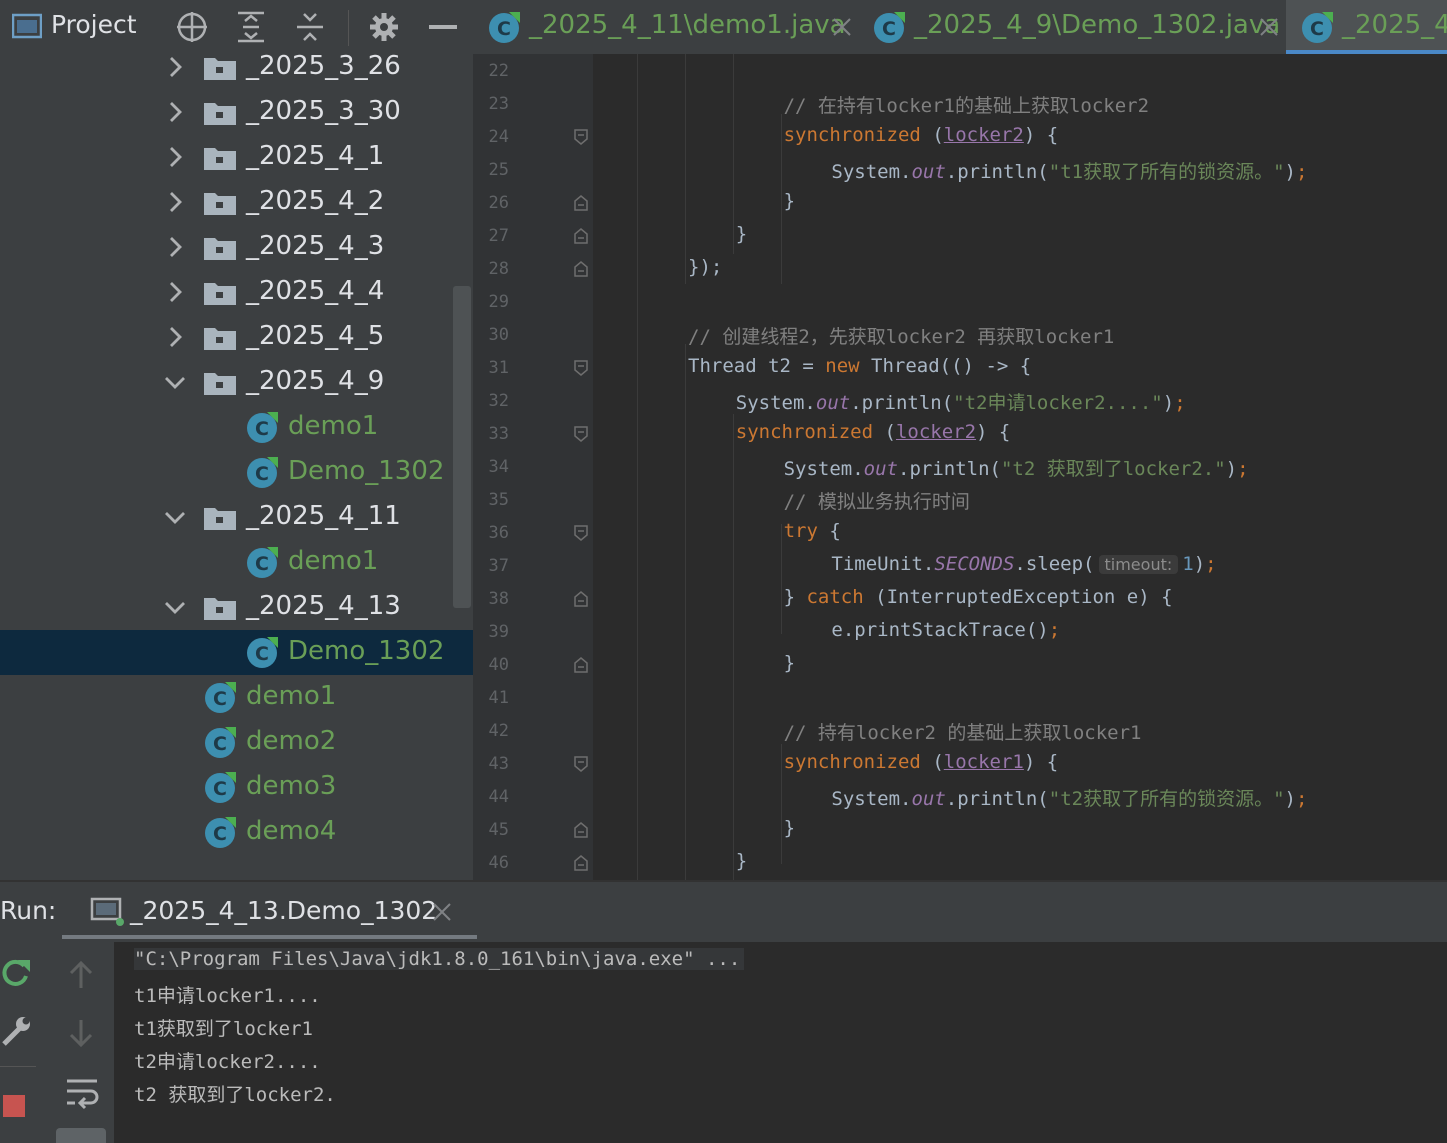 This screenshot has height=1143, width=1447. Describe the element at coordinates (498, 104) in the screenshot. I see `line-number: 23` at that location.